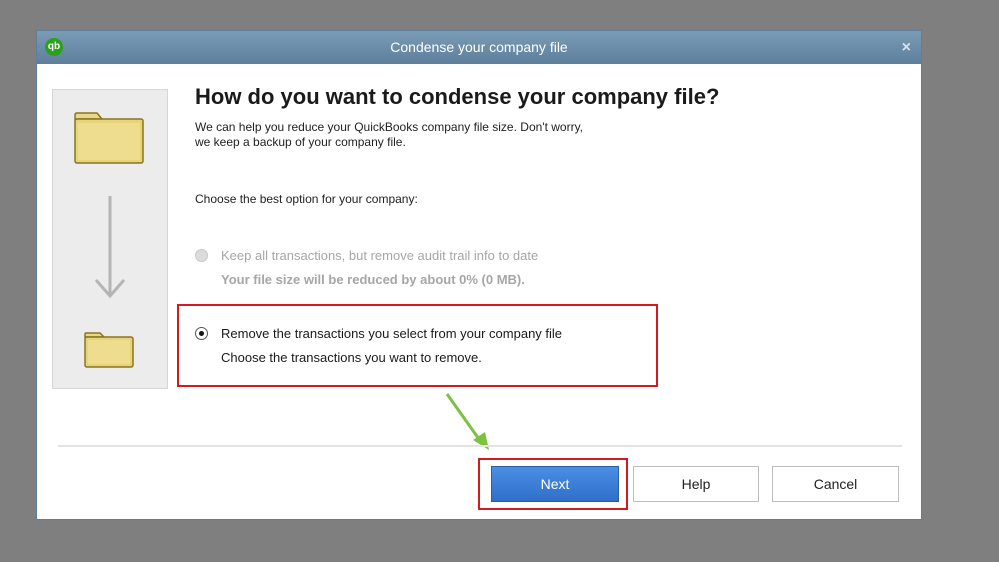  Describe the element at coordinates (906, 47) in the screenshot. I see `close-icon: ×` at that location.